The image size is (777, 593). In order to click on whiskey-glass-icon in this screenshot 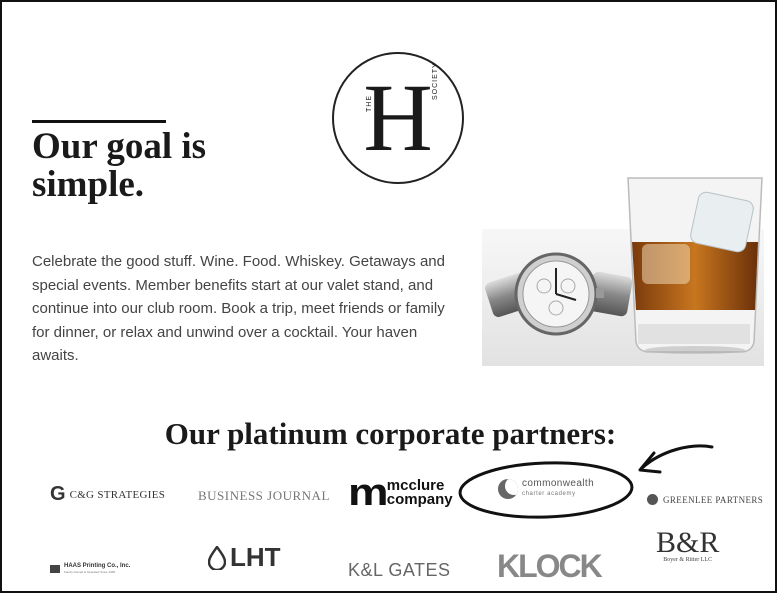, I will do `click(695, 265)`.